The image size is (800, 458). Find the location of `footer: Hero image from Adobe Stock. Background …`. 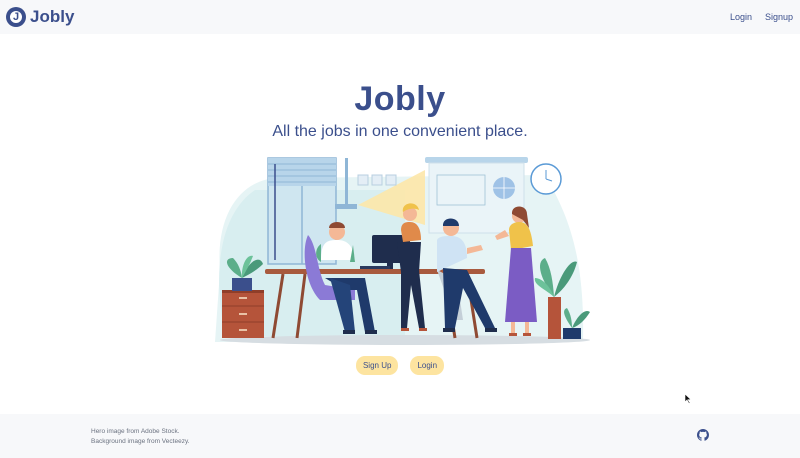

footer: Hero image from Adobe Stock. Background … is located at coordinates (400, 436).